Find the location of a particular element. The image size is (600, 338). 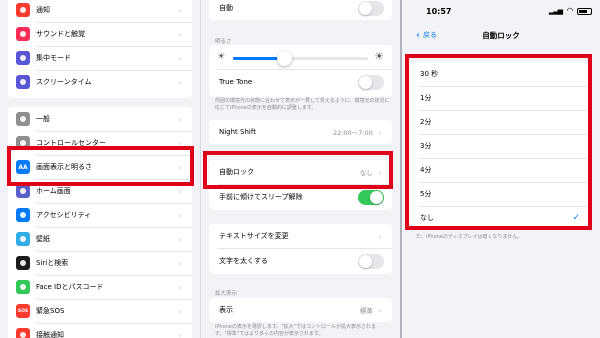

auto-appearance-row: 自動 is located at coordinates (300, 10).